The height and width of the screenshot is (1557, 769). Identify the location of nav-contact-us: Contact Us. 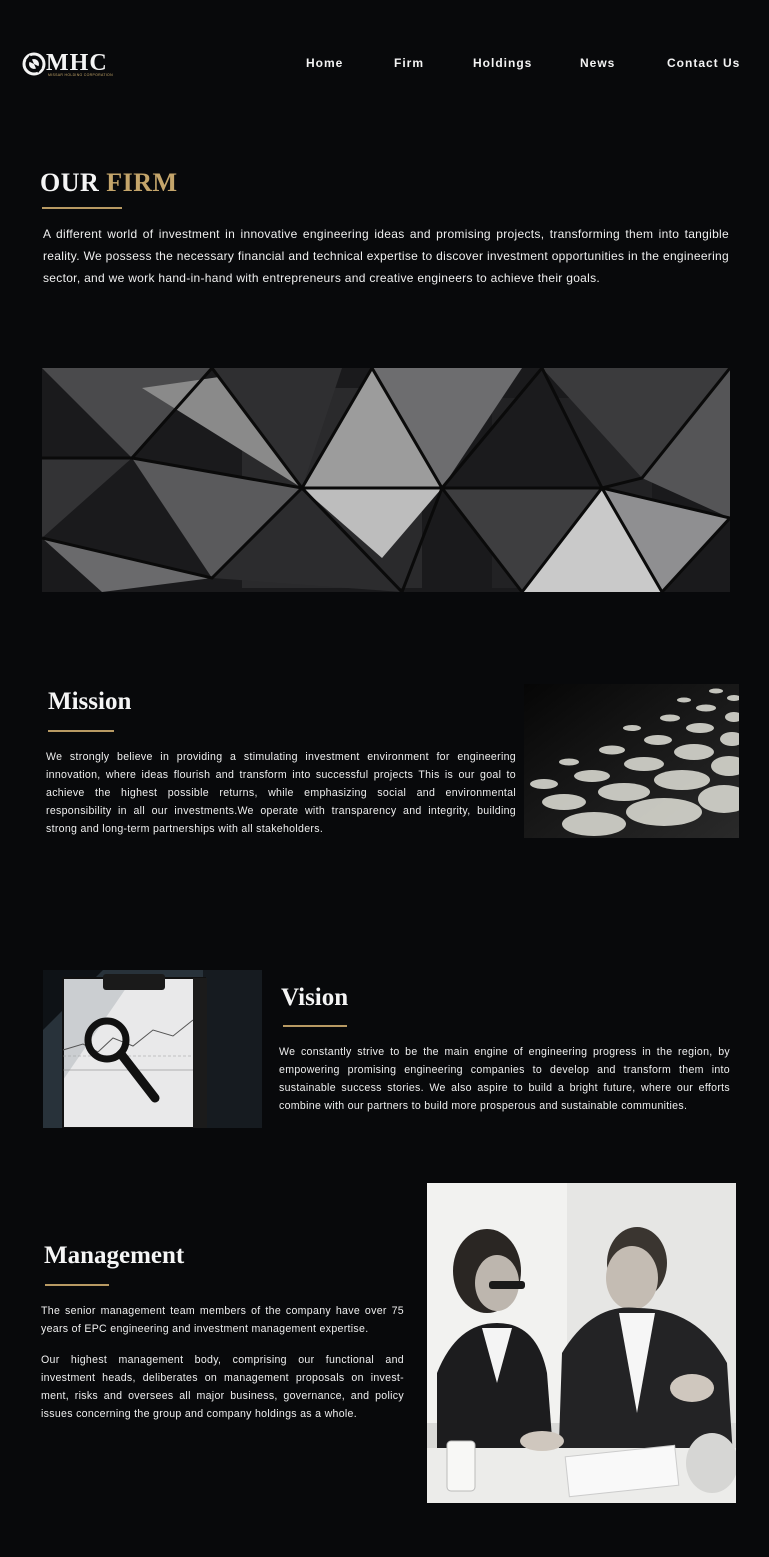
(703, 63).